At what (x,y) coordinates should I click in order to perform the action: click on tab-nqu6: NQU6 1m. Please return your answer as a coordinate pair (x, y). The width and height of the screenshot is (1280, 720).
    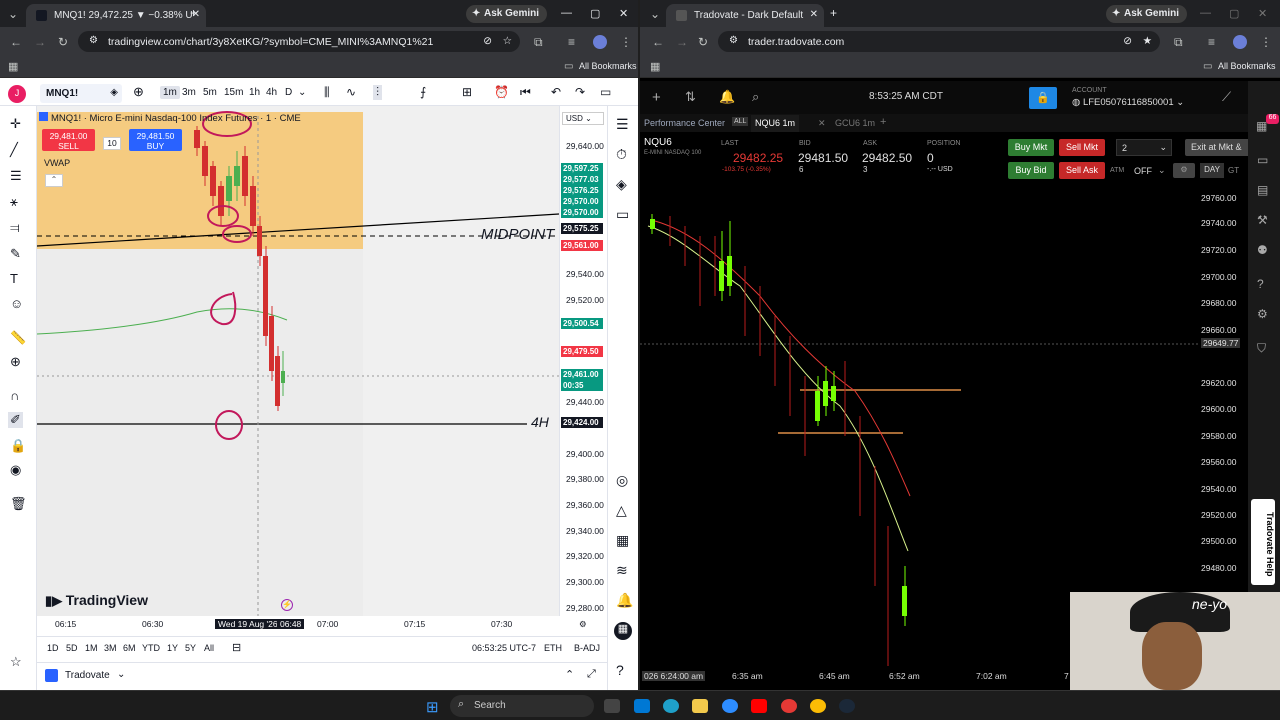
    Looking at the image, I should click on (775, 123).